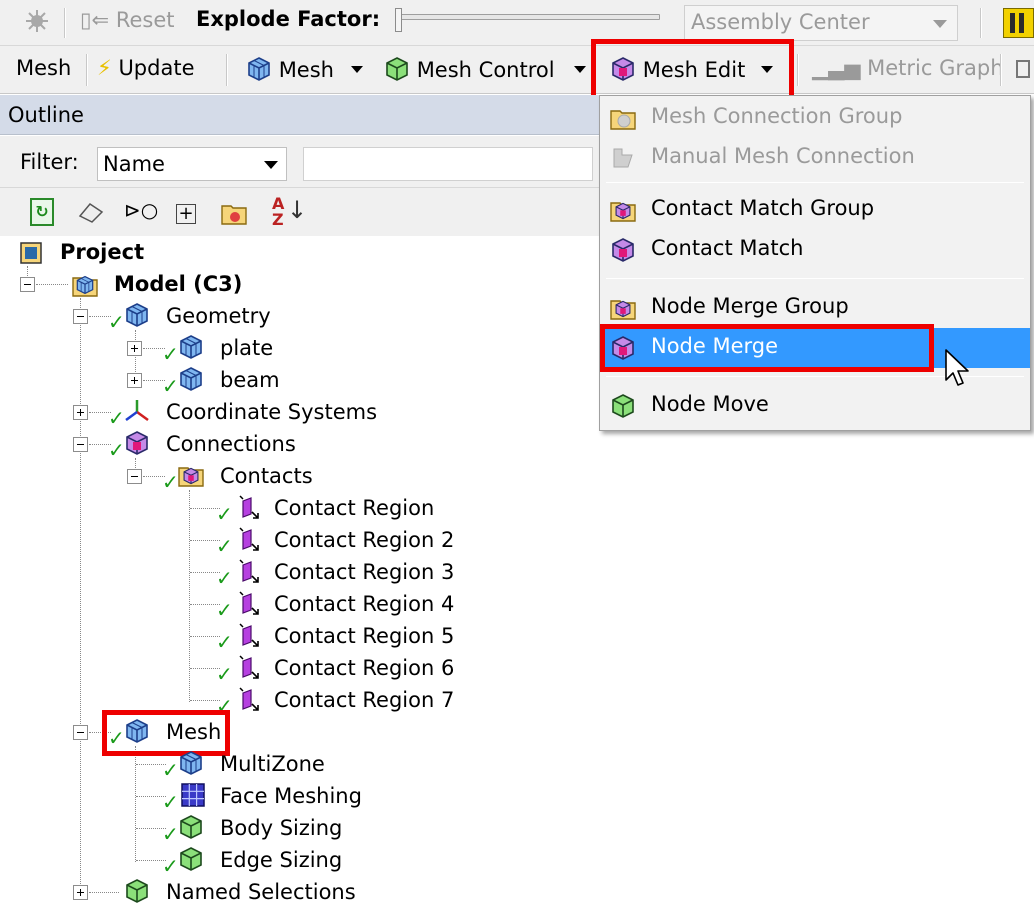 The image size is (1034, 924). I want to click on metric-graph-button: ▁▃▅ Metric Graph, so click(908, 68).